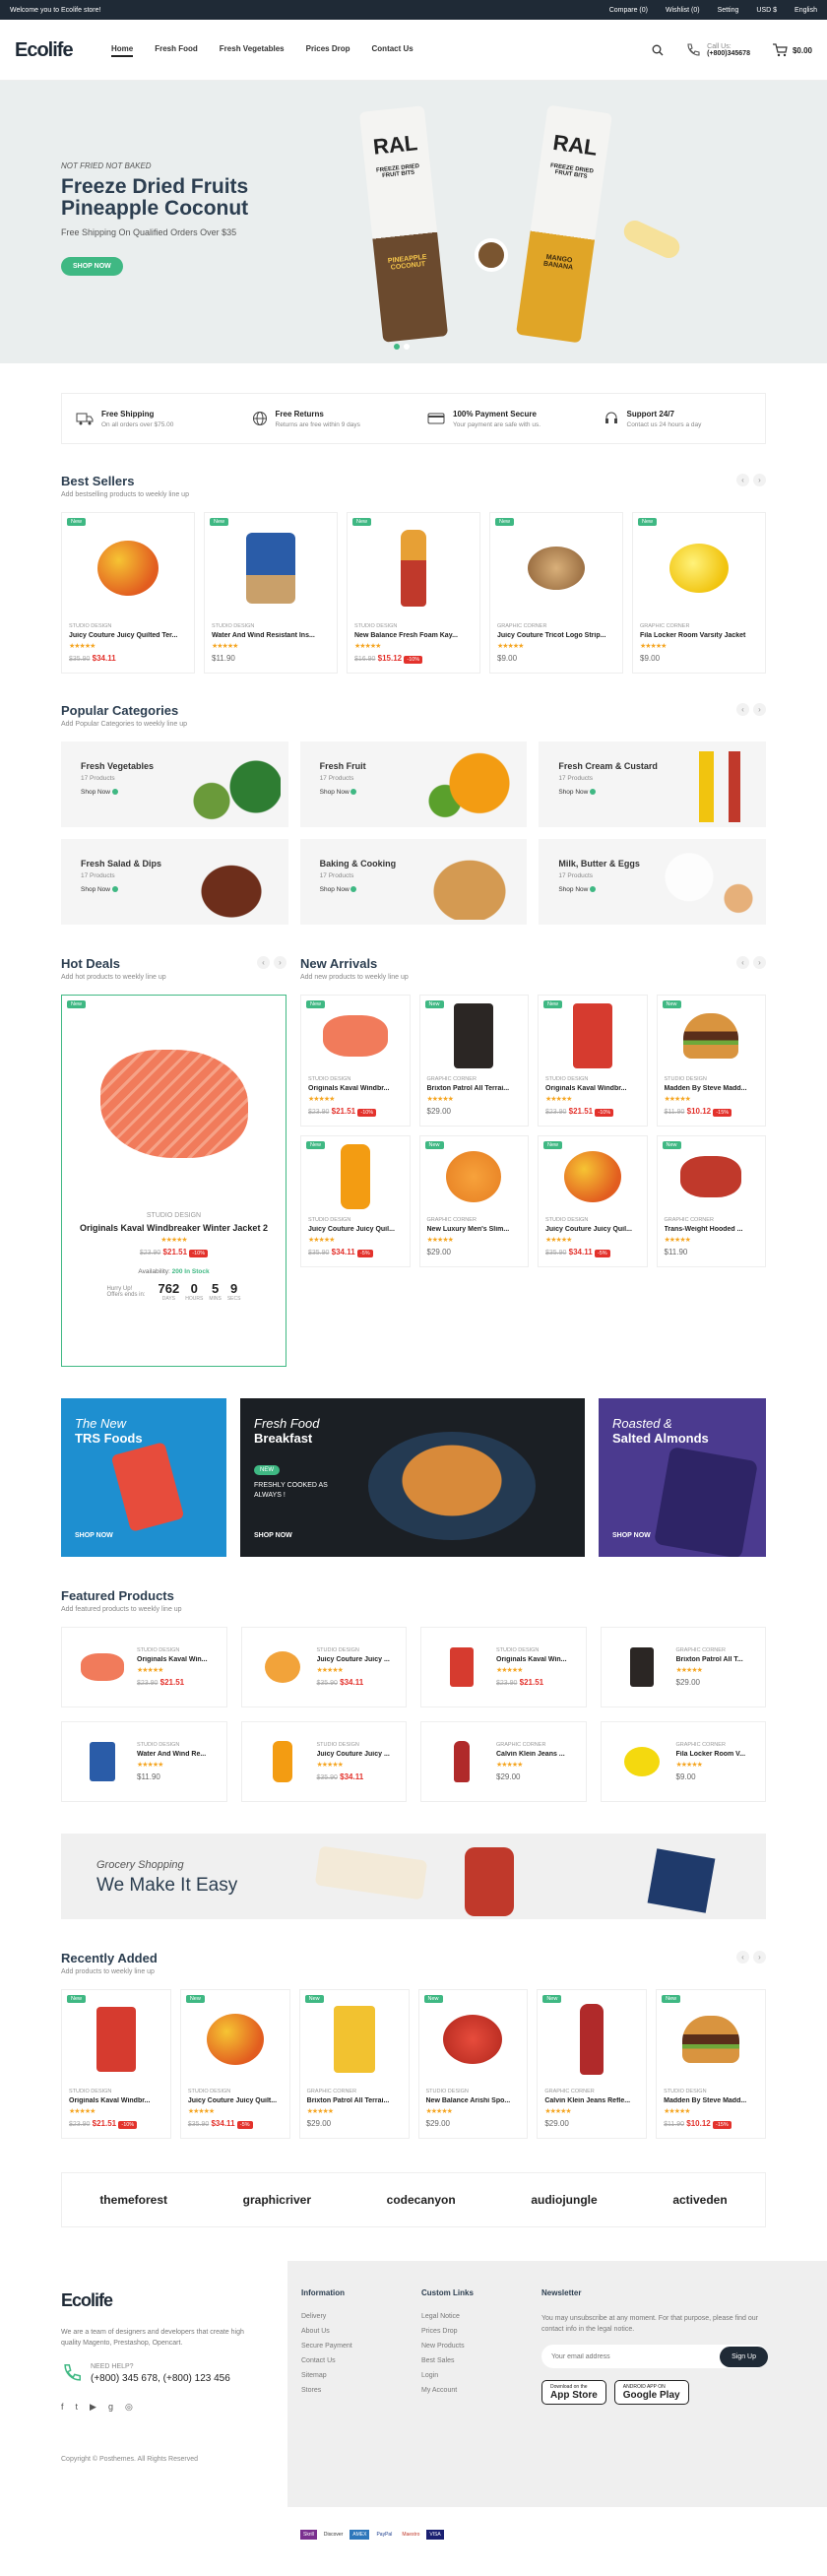 This screenshot has width=827, height=2576. Describe the element at coordinates (636, 2356) in the screenshot. I see `newsletter-email-input` at that location.